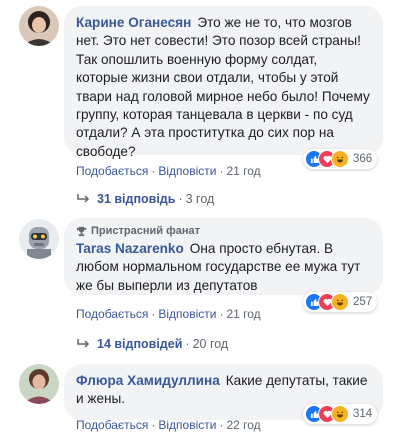 This screenshot has width=419, height=434. What do you see at coordinates (148, 380) in the screenshot?
I see `comment-author: Флюра Хамидуллина` at bounding box center [148, 380].